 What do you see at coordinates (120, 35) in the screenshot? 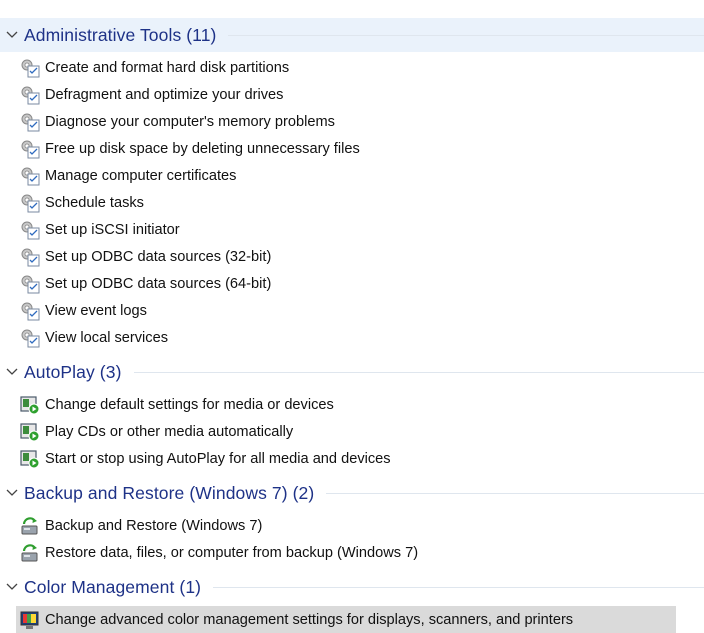
I see `group-title: Administrative Tools (11)` at bounding box center [120, 35].